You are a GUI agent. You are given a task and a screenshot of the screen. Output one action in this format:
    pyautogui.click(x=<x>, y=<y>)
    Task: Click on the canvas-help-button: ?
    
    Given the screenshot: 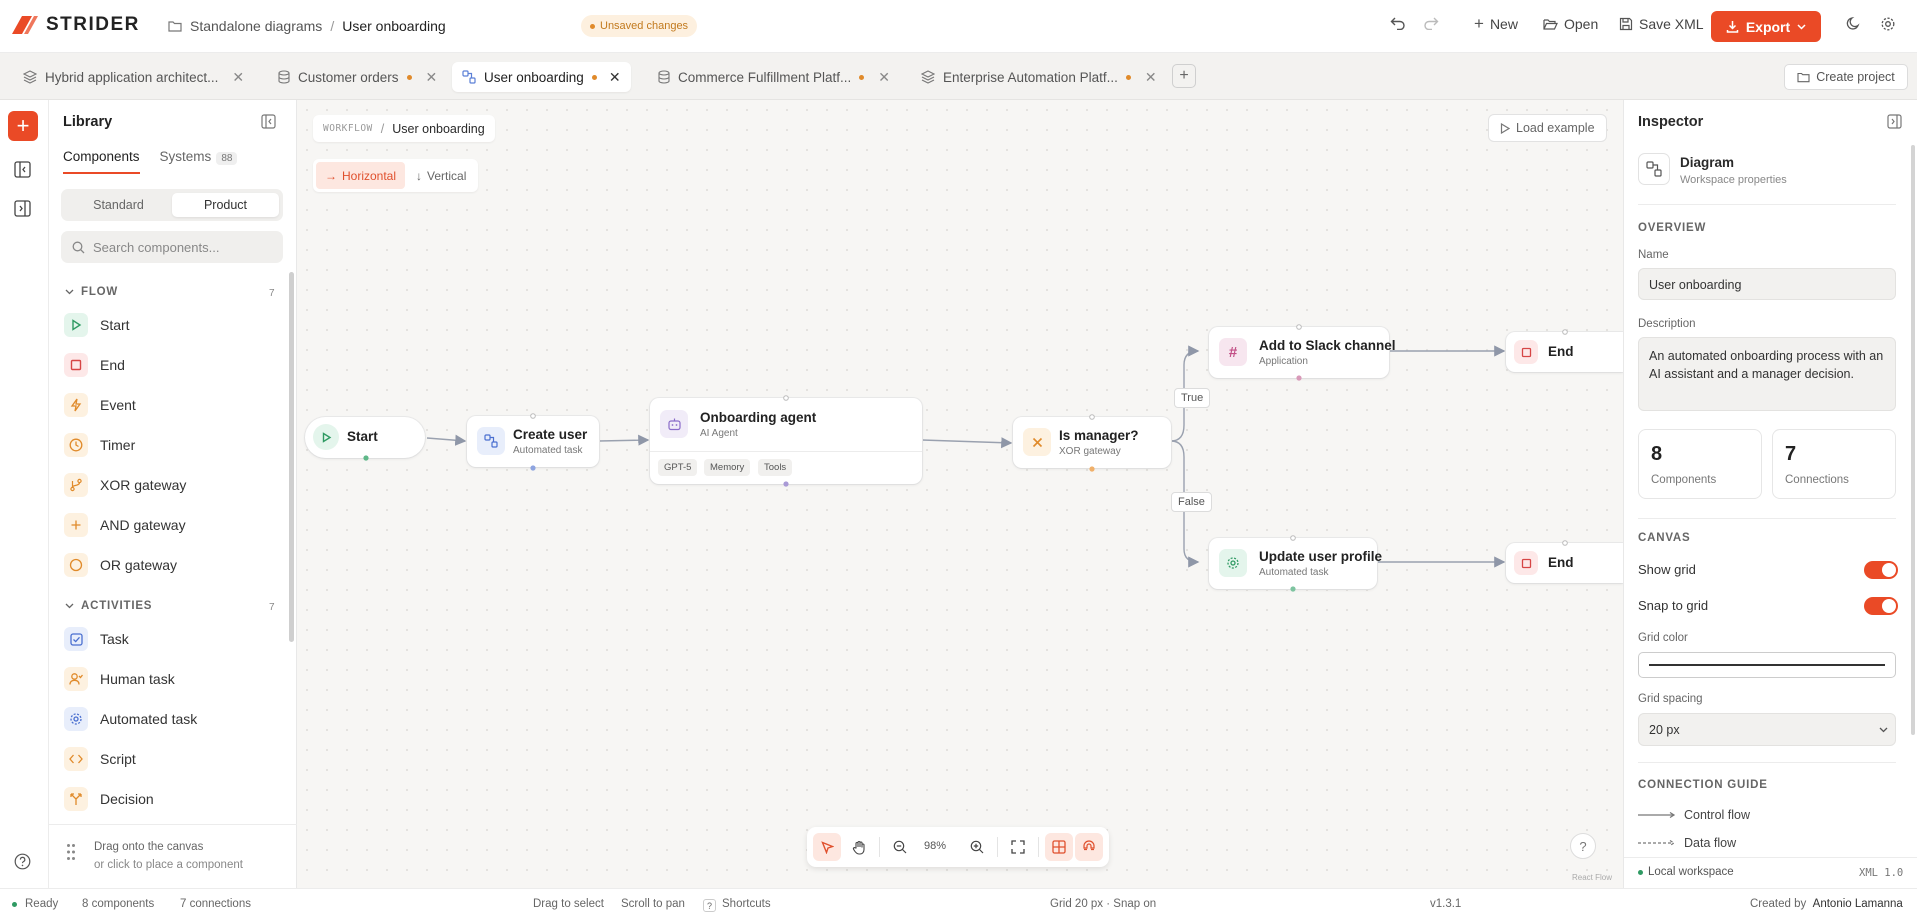 What is the action you would take?
    pyautogui.click(x=1583, y=846)
    